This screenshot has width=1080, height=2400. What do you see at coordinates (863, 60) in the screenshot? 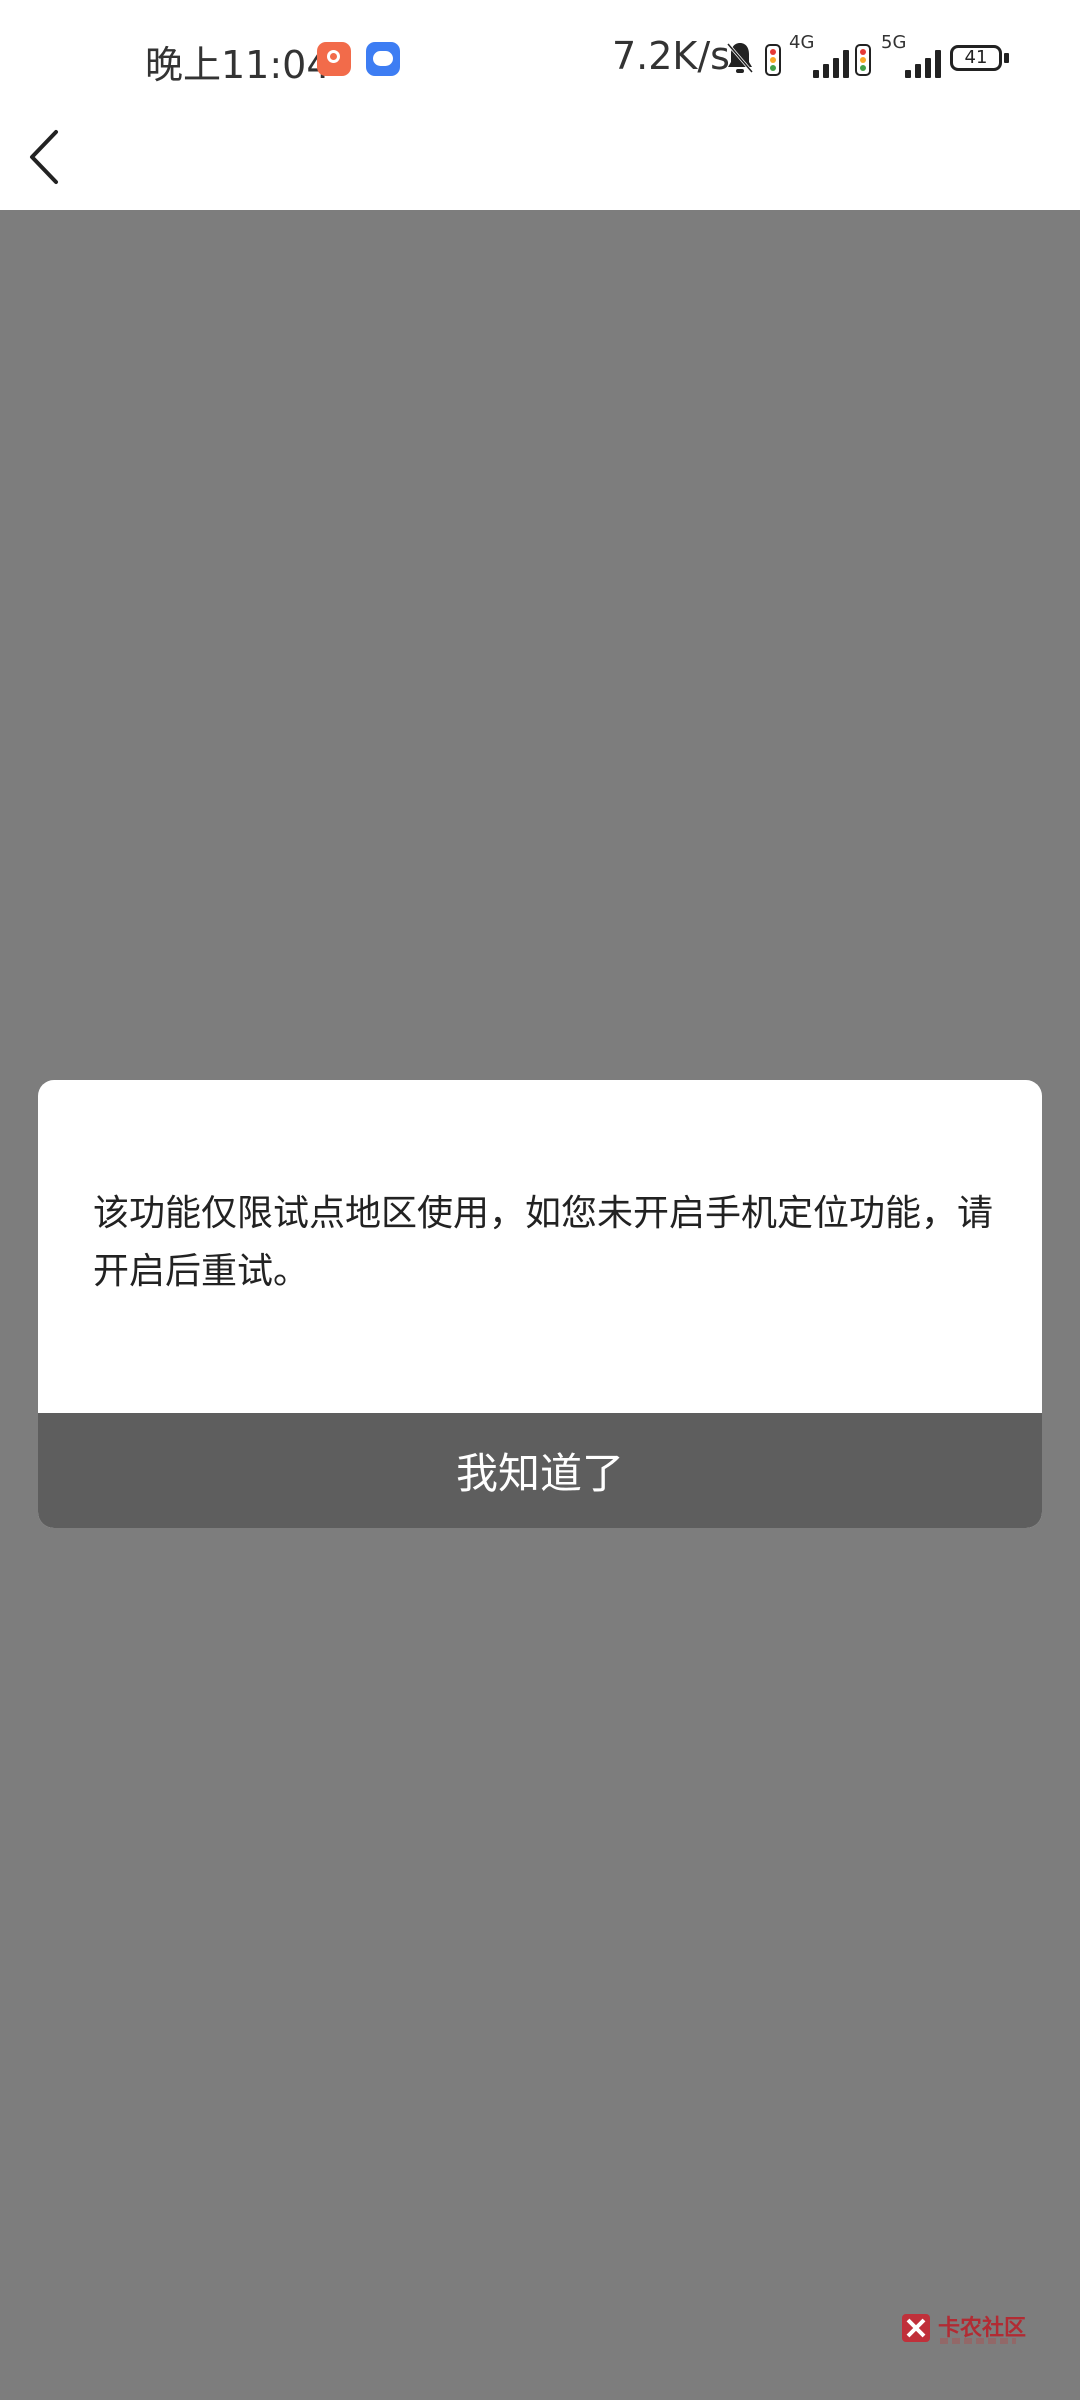
I see `sim2-icon` at bounding box center [863, 60].